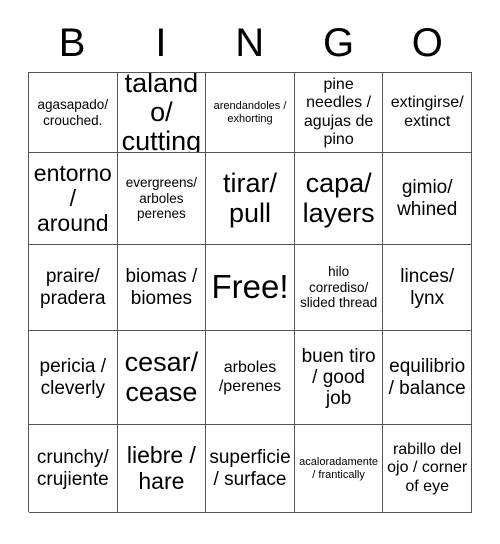 Image resolution: width=500 pixels, height=544 pixels. What do you see at coordinates (427, 43) in the screenshot?
I see `bingo-header-letter-o: O` at bounding box center [427, 43].